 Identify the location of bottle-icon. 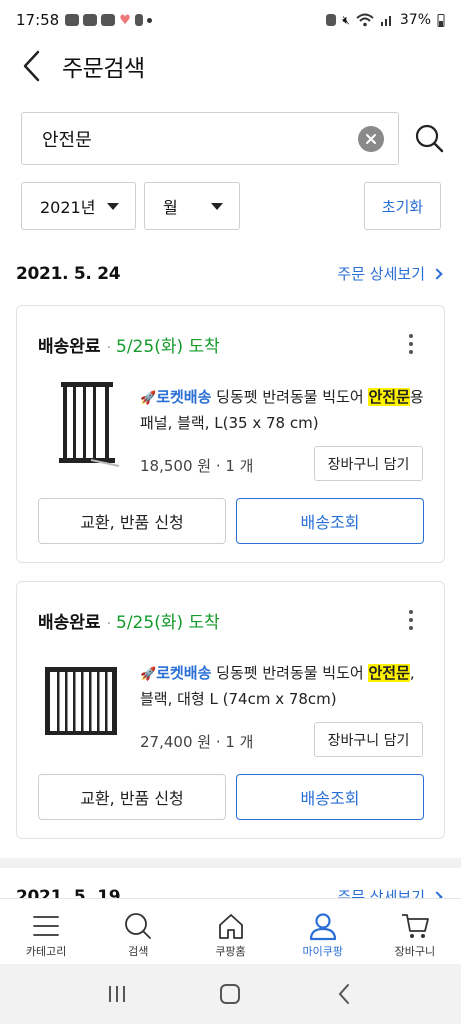
(138, 20).